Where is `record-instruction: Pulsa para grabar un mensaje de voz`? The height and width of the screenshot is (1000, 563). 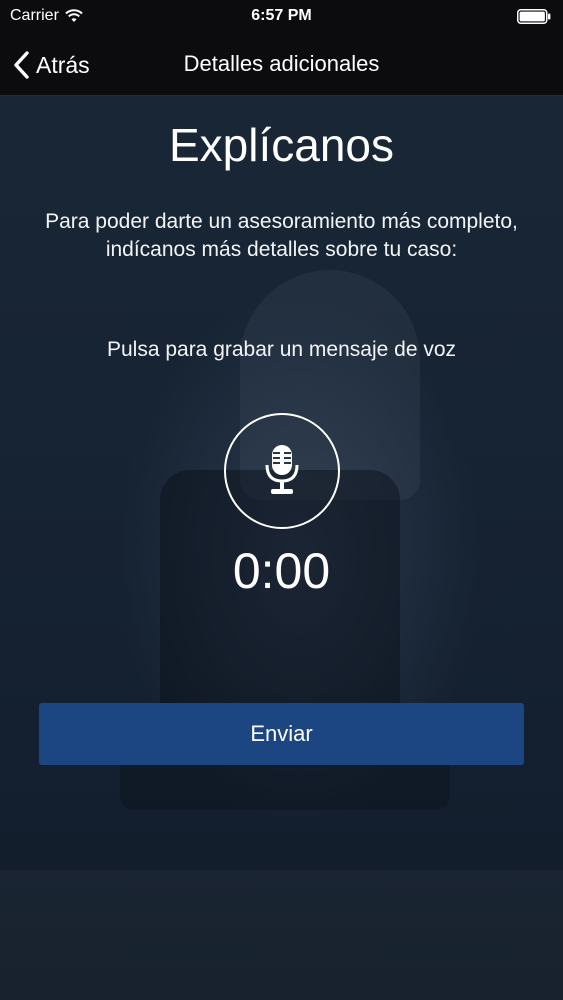
record-instruction: Pulsa para grabar un mensaje de voz is located at coordinates (281, 349).